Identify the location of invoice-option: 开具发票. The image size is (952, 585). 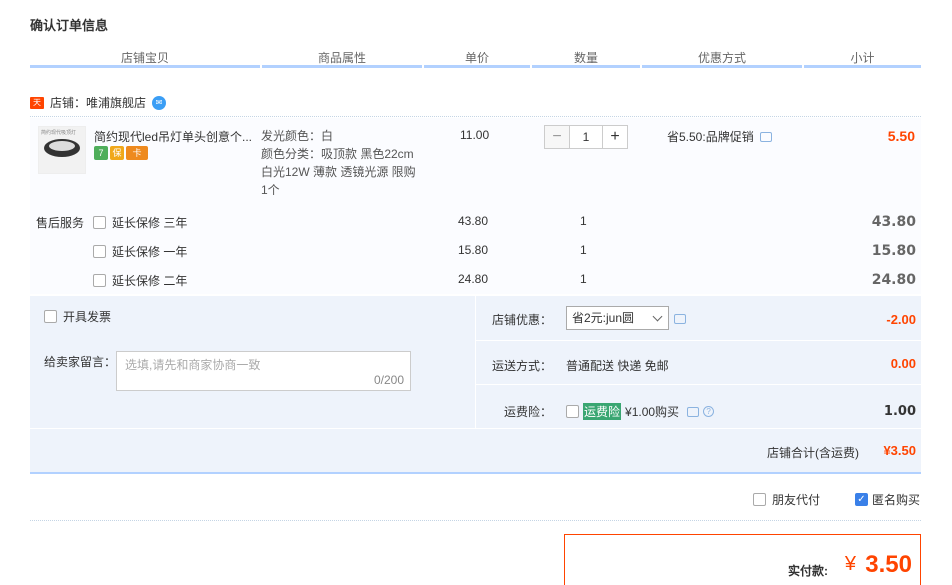
(77, 316).